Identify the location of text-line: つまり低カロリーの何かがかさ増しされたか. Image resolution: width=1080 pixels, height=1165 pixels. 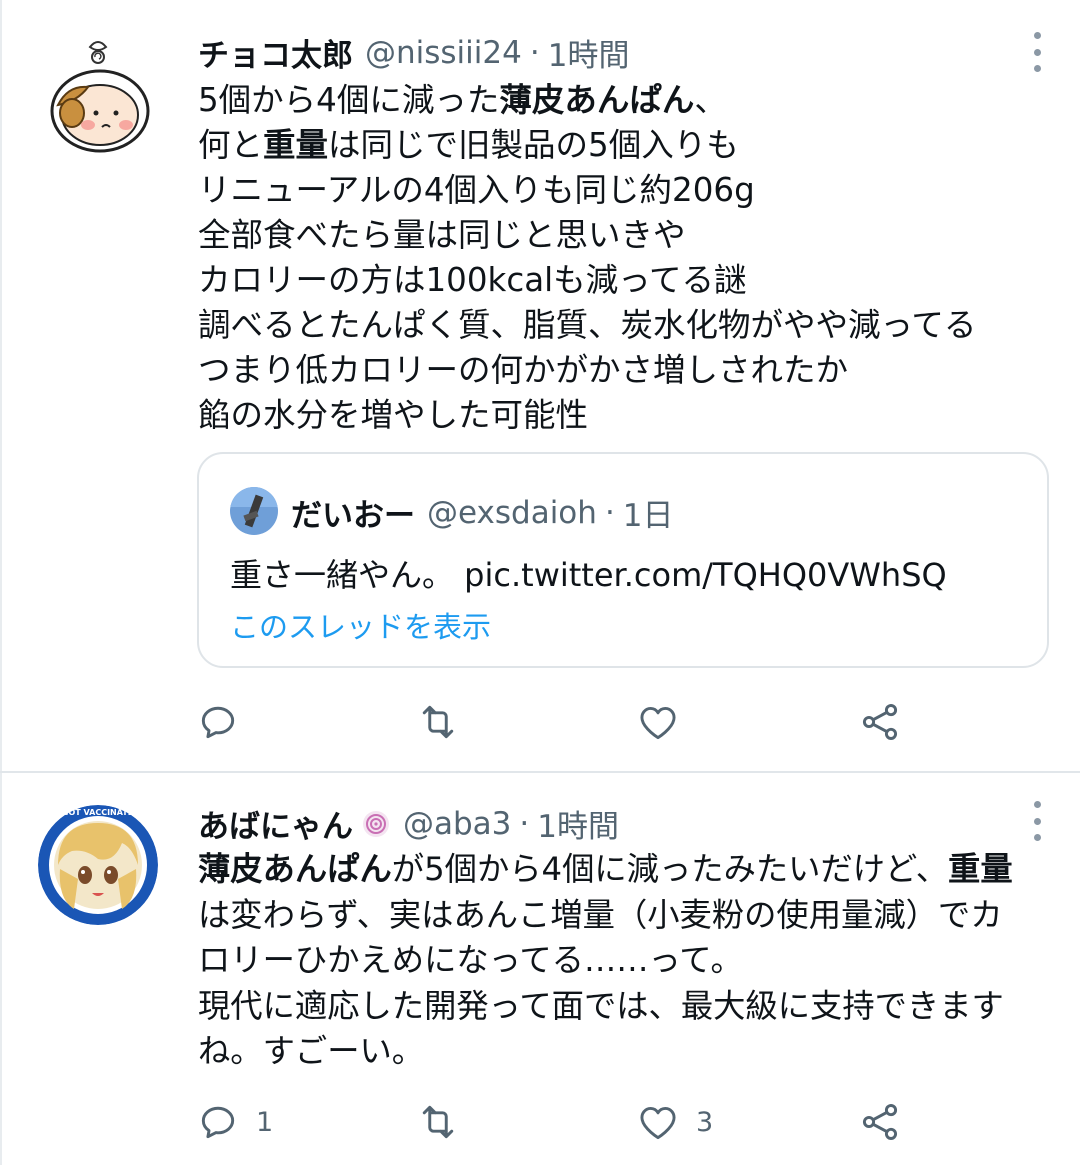
(587, 370).